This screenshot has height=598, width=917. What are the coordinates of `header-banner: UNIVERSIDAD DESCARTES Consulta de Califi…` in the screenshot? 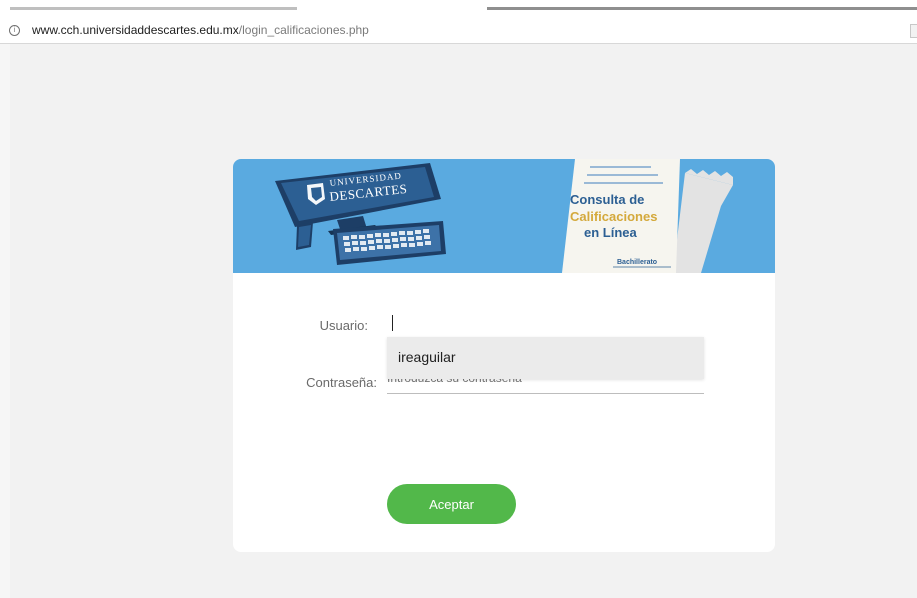 It's located at (504, 216).